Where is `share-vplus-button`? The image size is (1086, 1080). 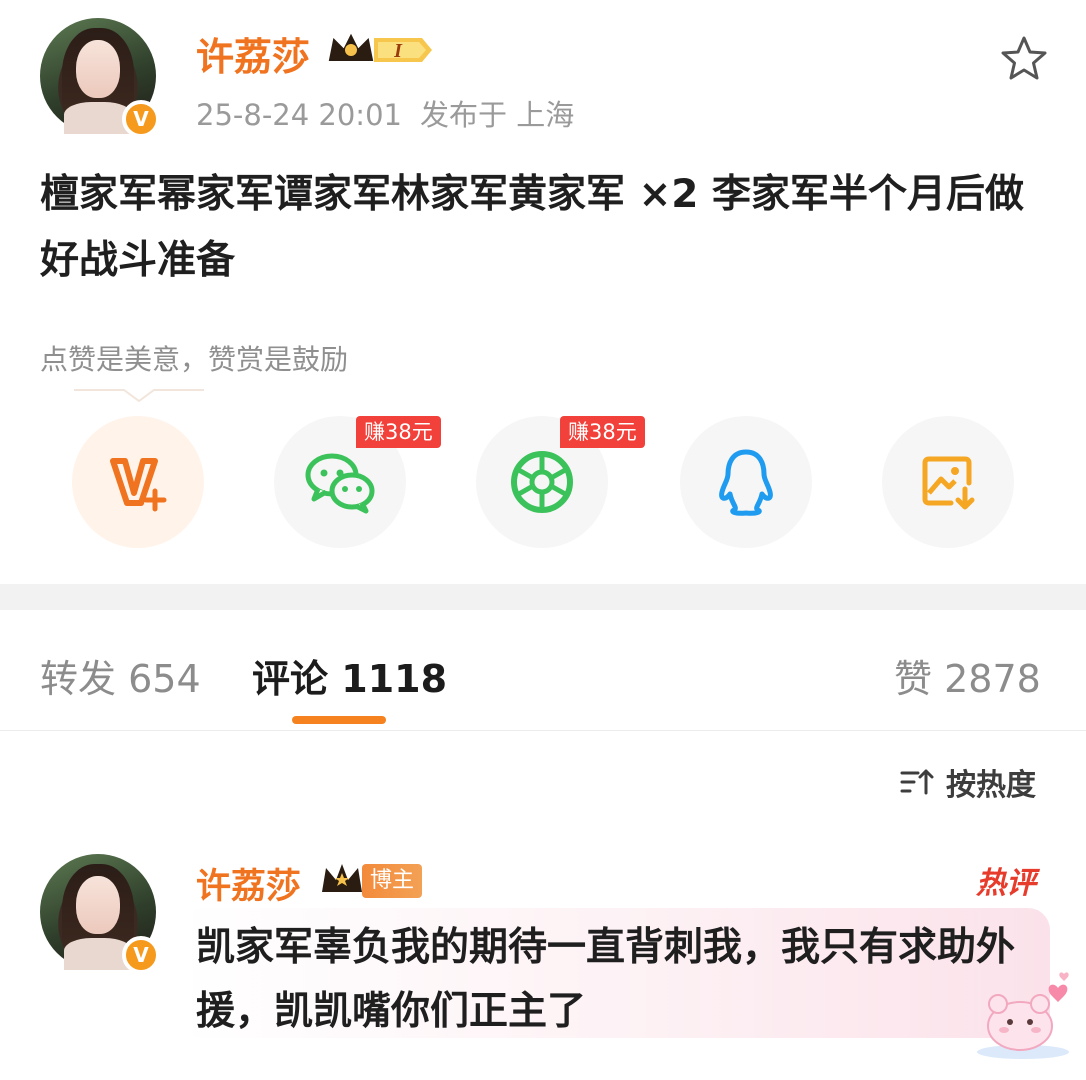
share-vplus-button is located at coordinates (138, 482).